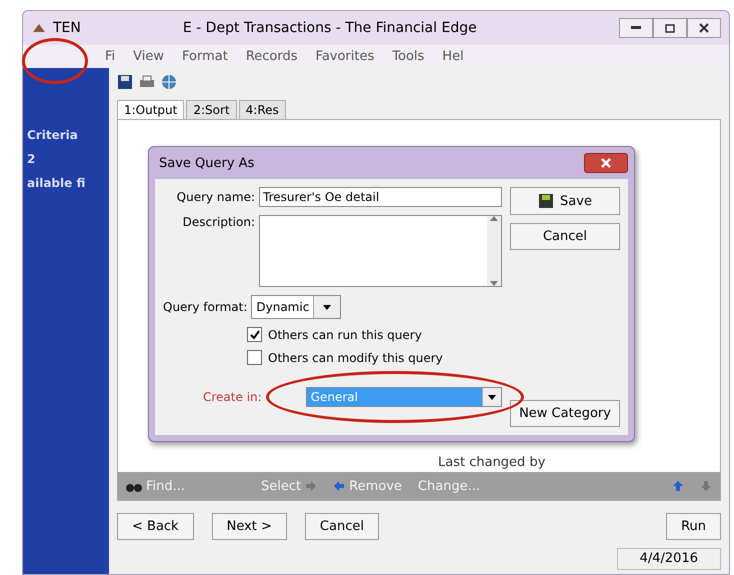 The width and height of the screenshot is (734, 575). What do you see at coordinates (329, 28) in the screenshot?
I see `window-title: E - Dept Transactions - The Financial Edge` at bounding box center [329, 28].